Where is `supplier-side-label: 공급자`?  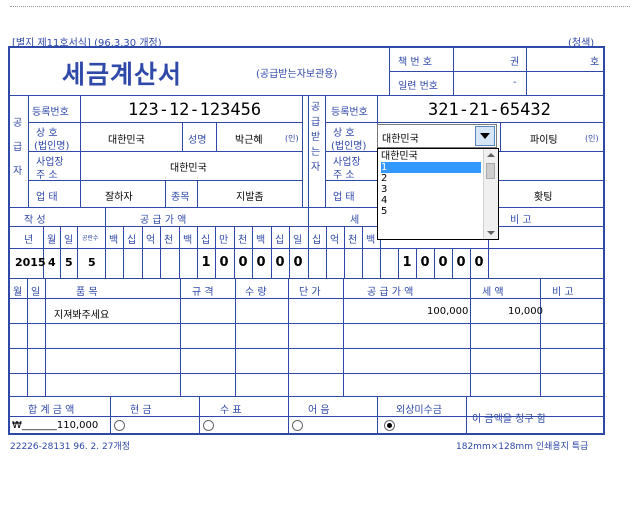
supplier-side-label: 공급자 is located at coordinates (18, 147).